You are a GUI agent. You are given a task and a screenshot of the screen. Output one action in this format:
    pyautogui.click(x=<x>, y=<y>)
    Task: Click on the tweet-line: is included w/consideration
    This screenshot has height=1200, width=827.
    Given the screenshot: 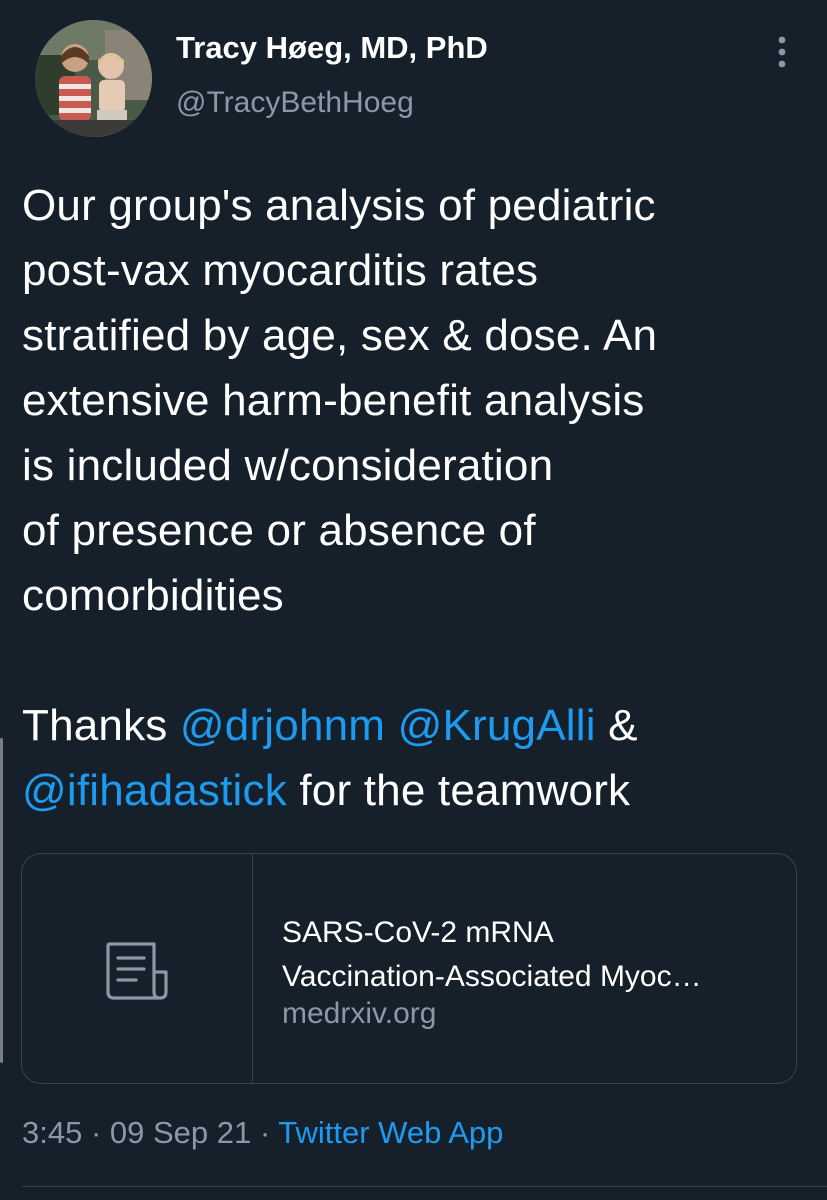 What is the action you would take?
    pyautogui.click(x=288, y=465)
    